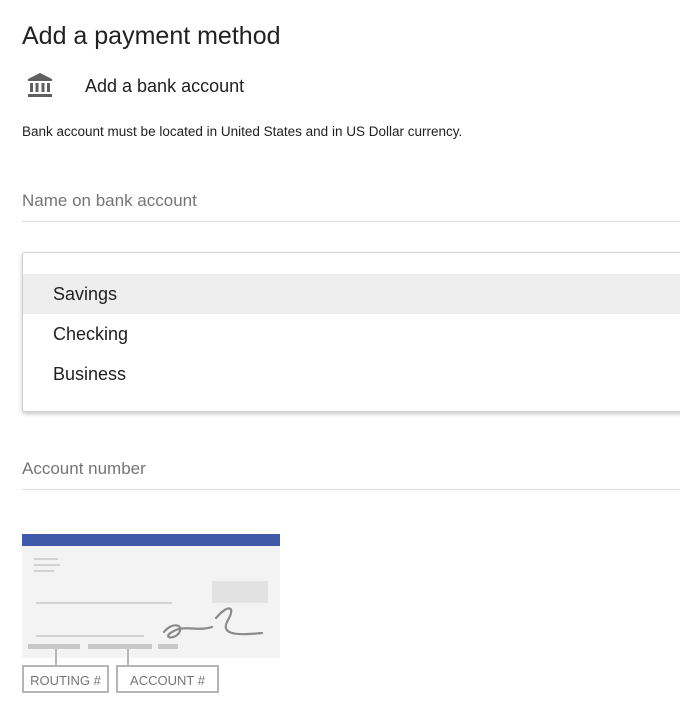 The image size is (680, 727). I want to click on dropdown-option-checking: Checking, so click(351, 334).